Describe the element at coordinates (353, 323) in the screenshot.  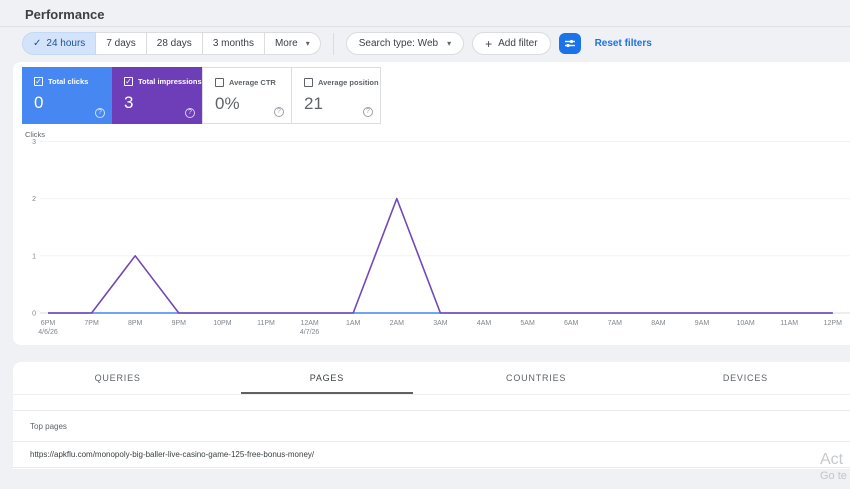
I see `x-tick-label: 1AM` at that location.